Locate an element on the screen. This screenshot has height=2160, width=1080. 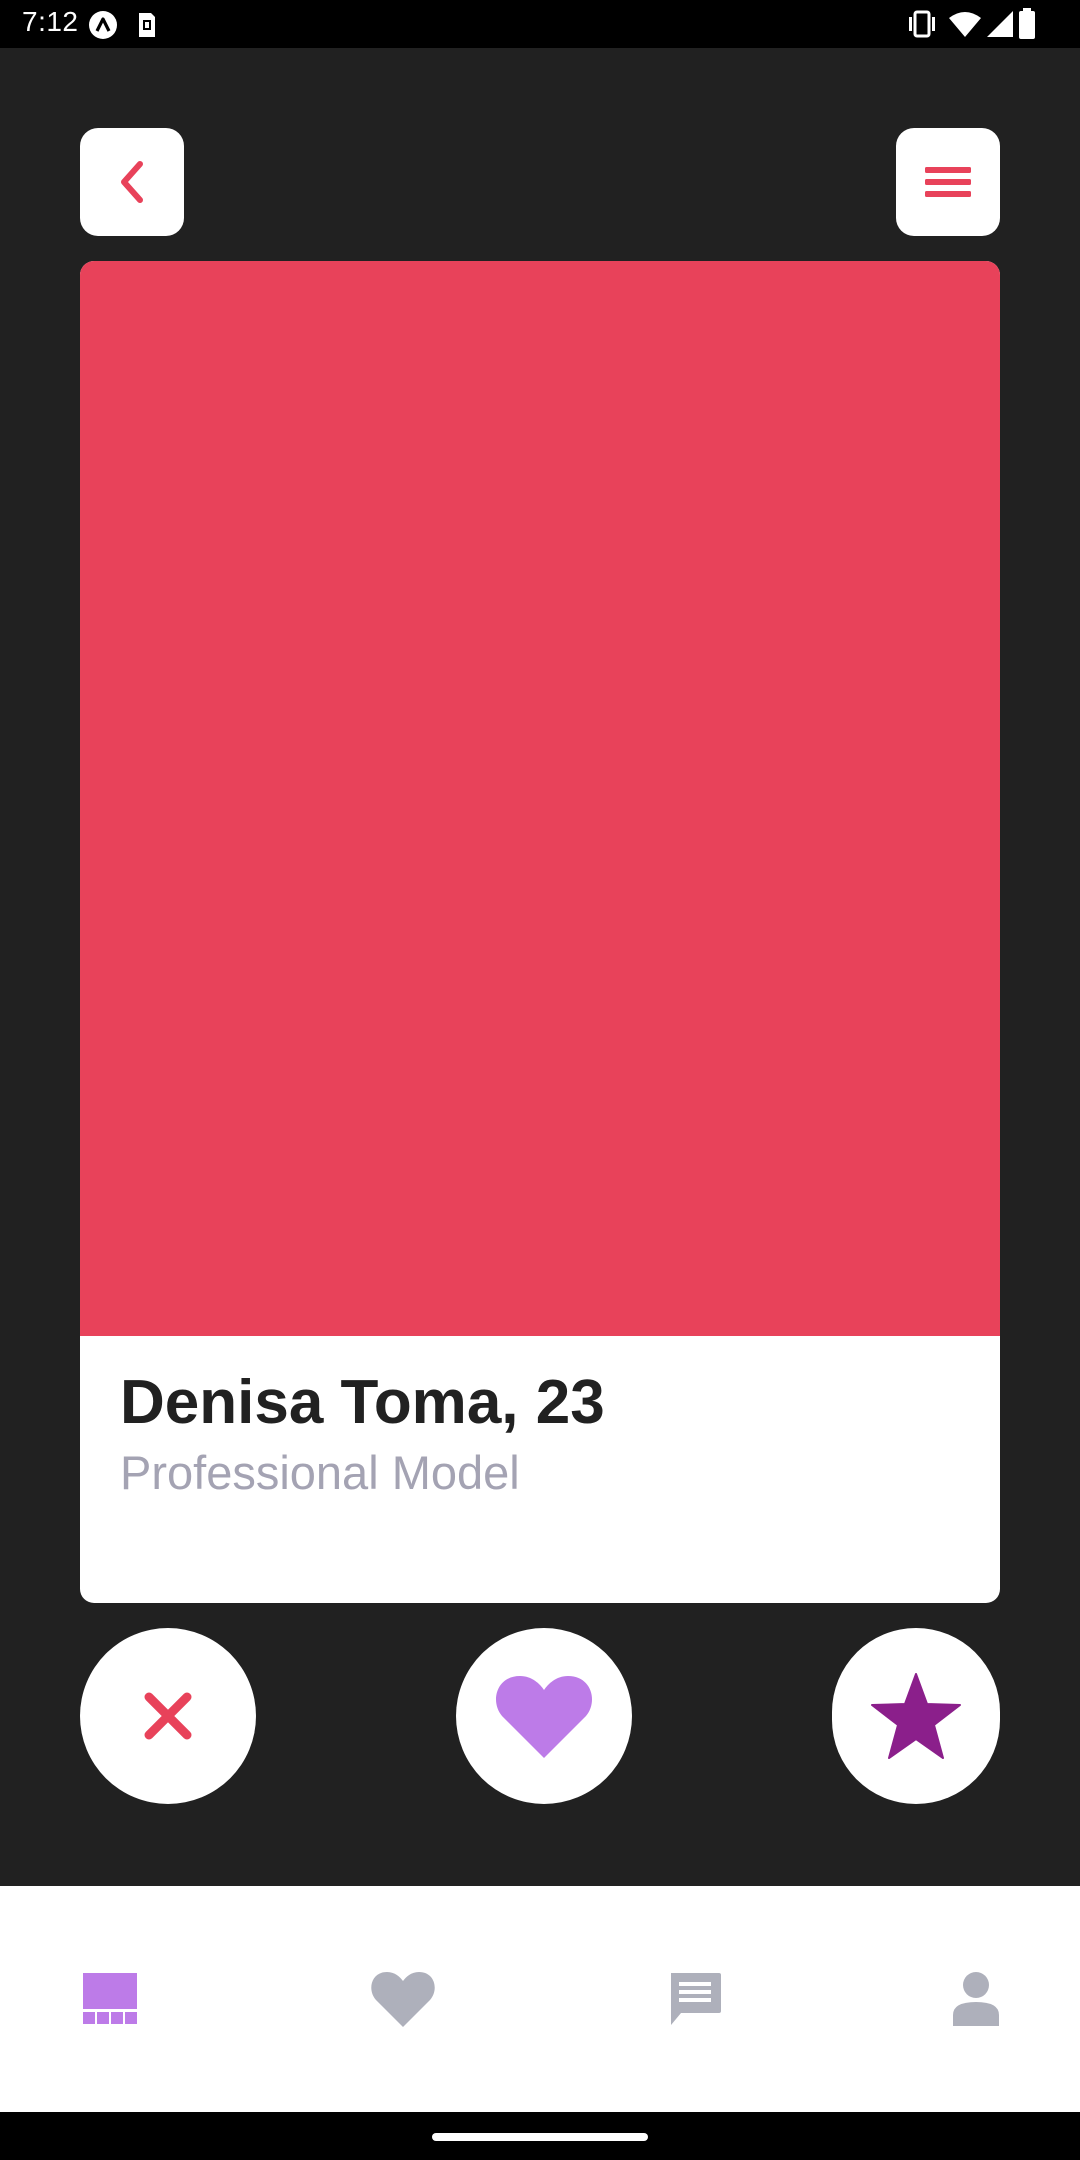
person-icon is located at coordinates (976, 1999).